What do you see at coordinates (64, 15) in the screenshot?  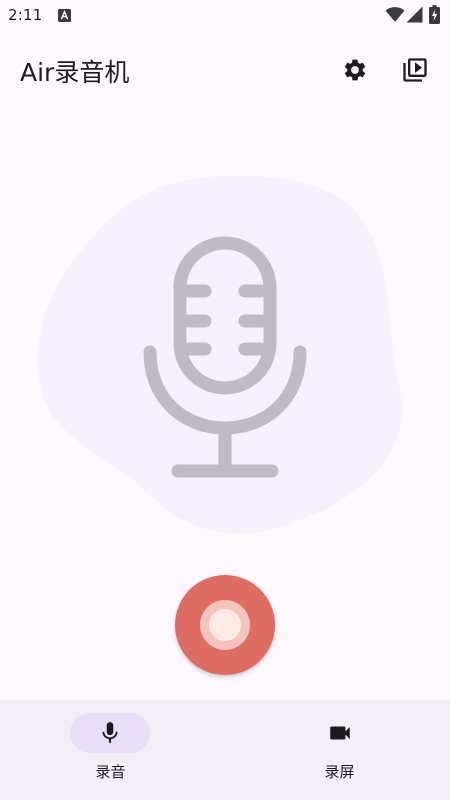 I see `text-a-icon` at bounding box center [64, 15].